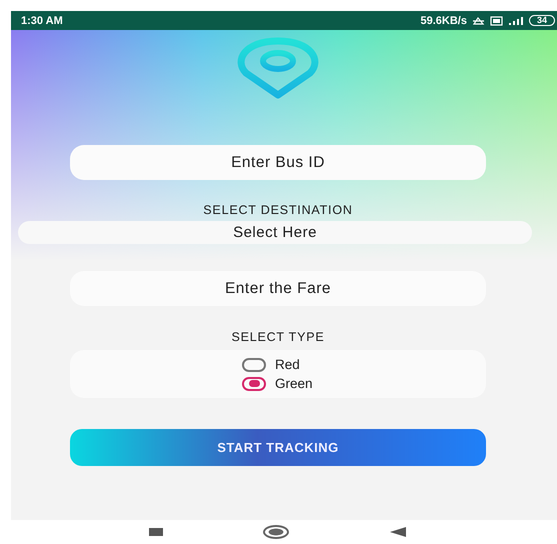  I want to click on sim-icon, so click(496, 21).